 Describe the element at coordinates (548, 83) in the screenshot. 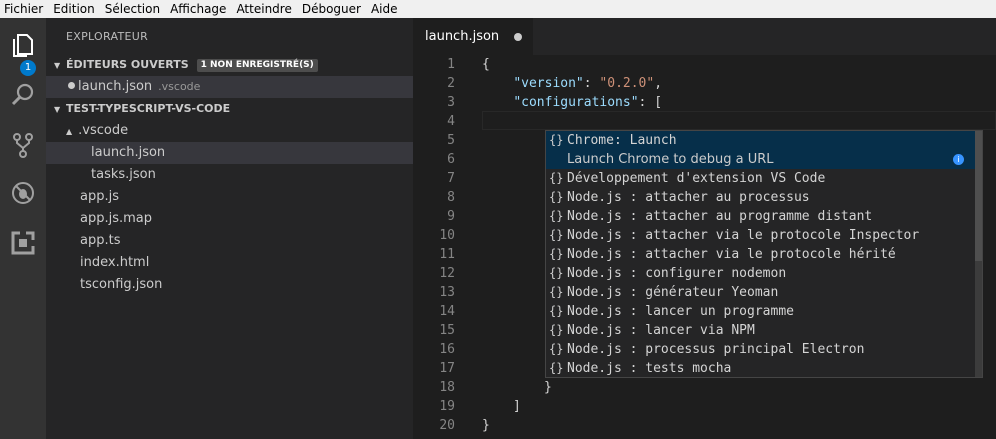

I see `json-key: "version"` at that location.